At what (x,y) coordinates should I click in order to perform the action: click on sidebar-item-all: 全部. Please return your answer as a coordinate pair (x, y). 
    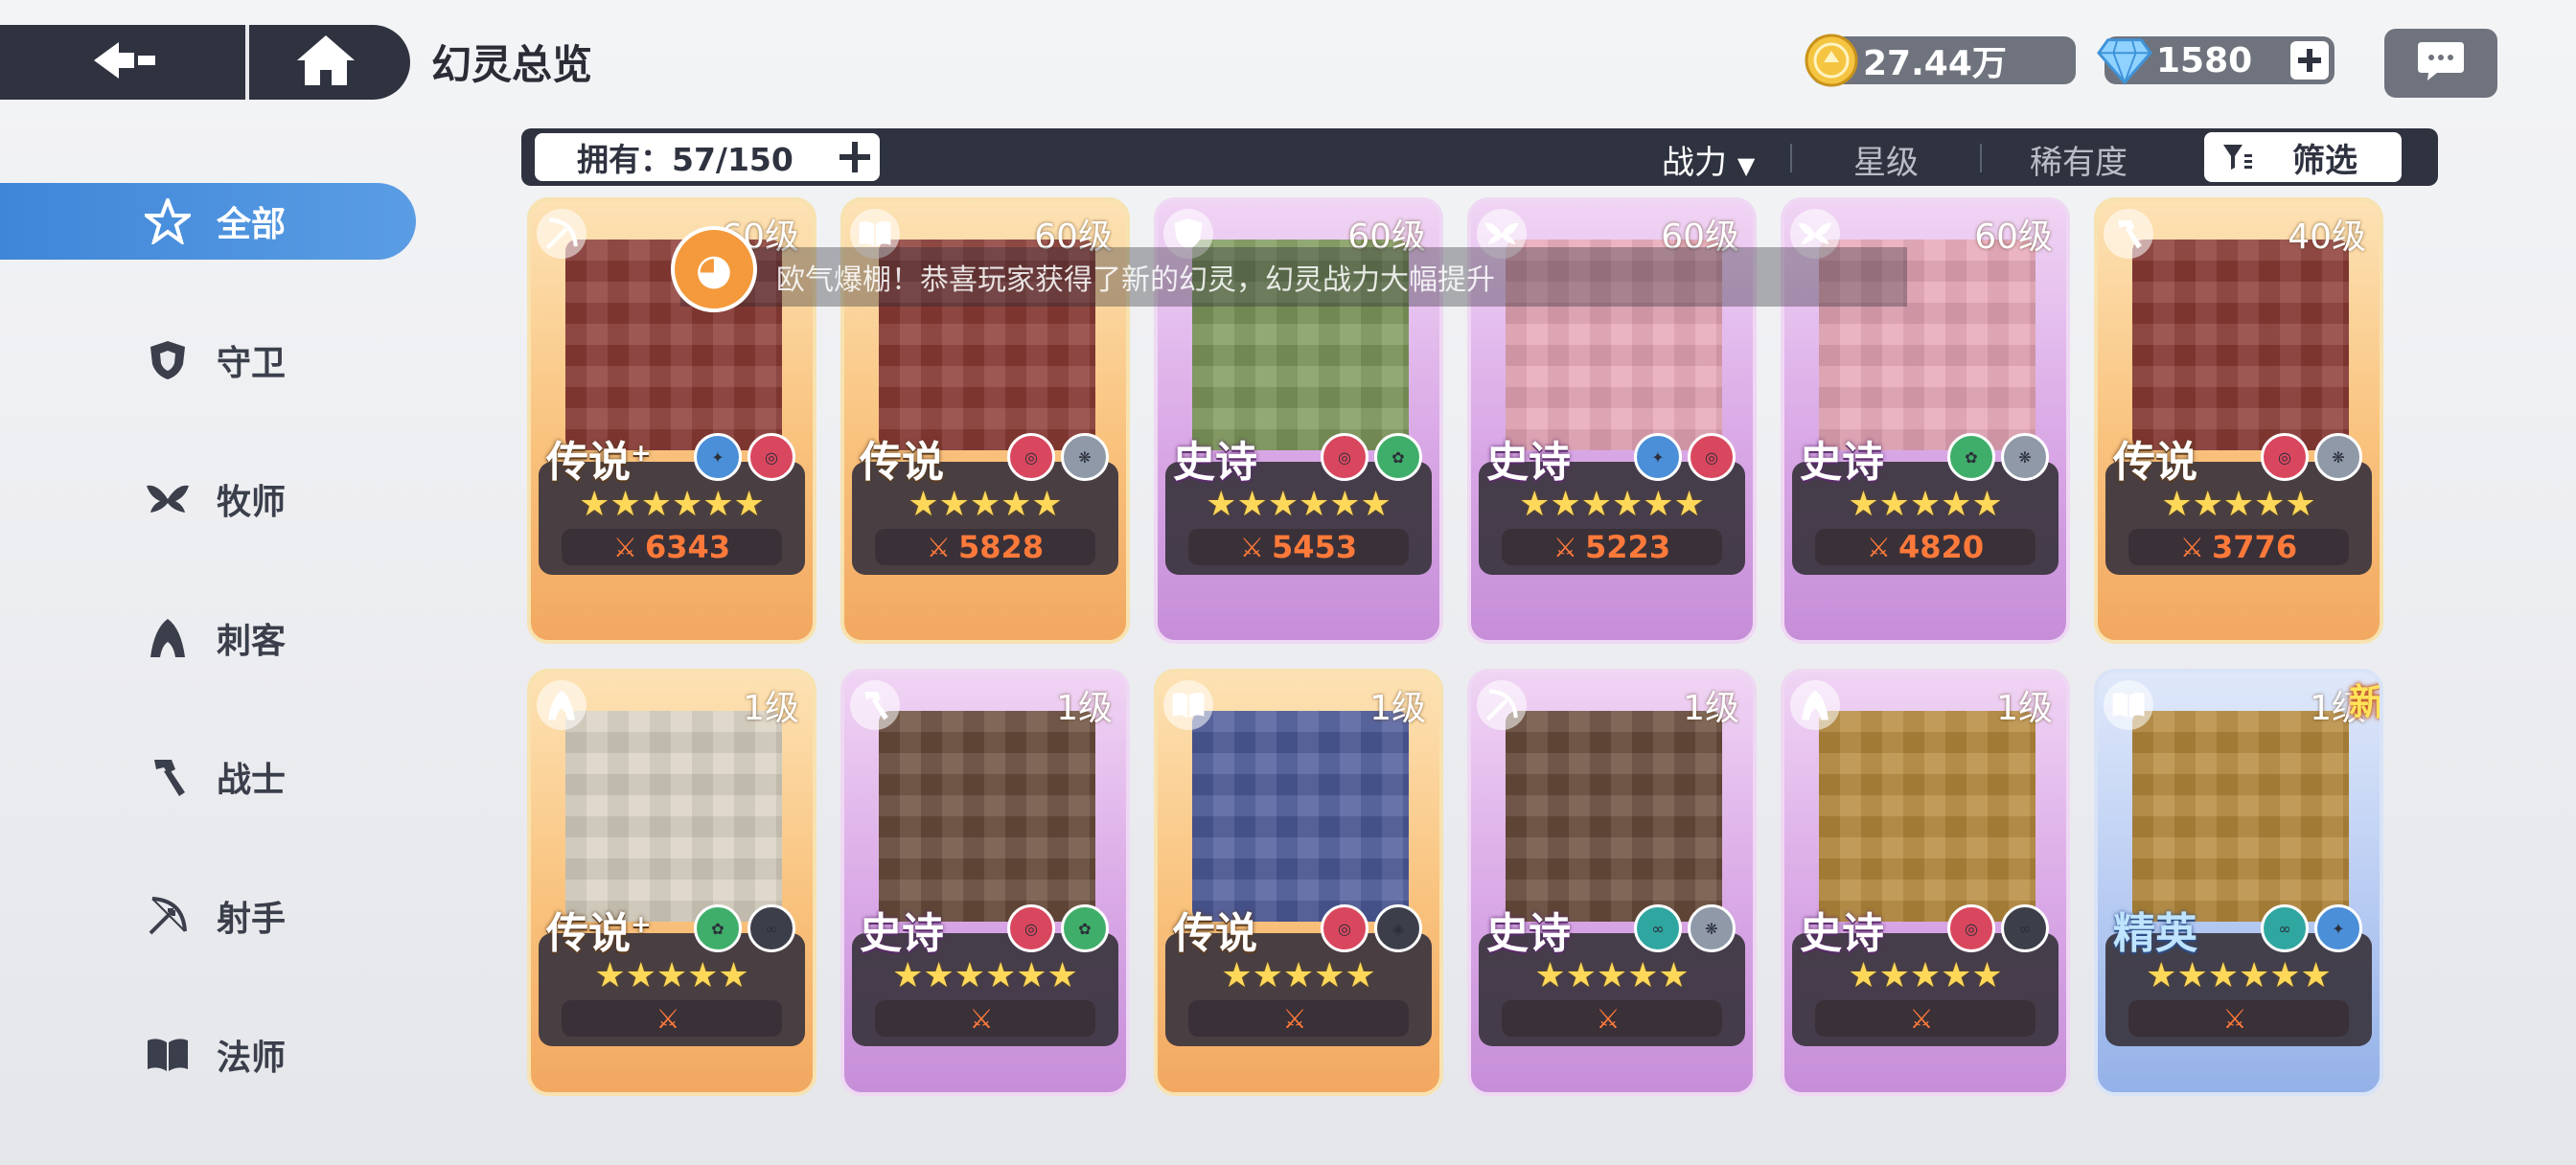
    Looking at the image, I should click on (208, 221).